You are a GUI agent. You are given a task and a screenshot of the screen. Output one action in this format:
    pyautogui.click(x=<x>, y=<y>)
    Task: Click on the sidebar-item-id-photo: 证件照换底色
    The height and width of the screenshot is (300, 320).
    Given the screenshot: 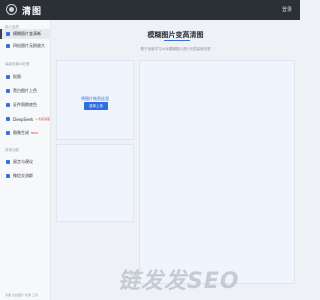 What is the action you would take?
    pyautogui.click(x=25, y=105)
    